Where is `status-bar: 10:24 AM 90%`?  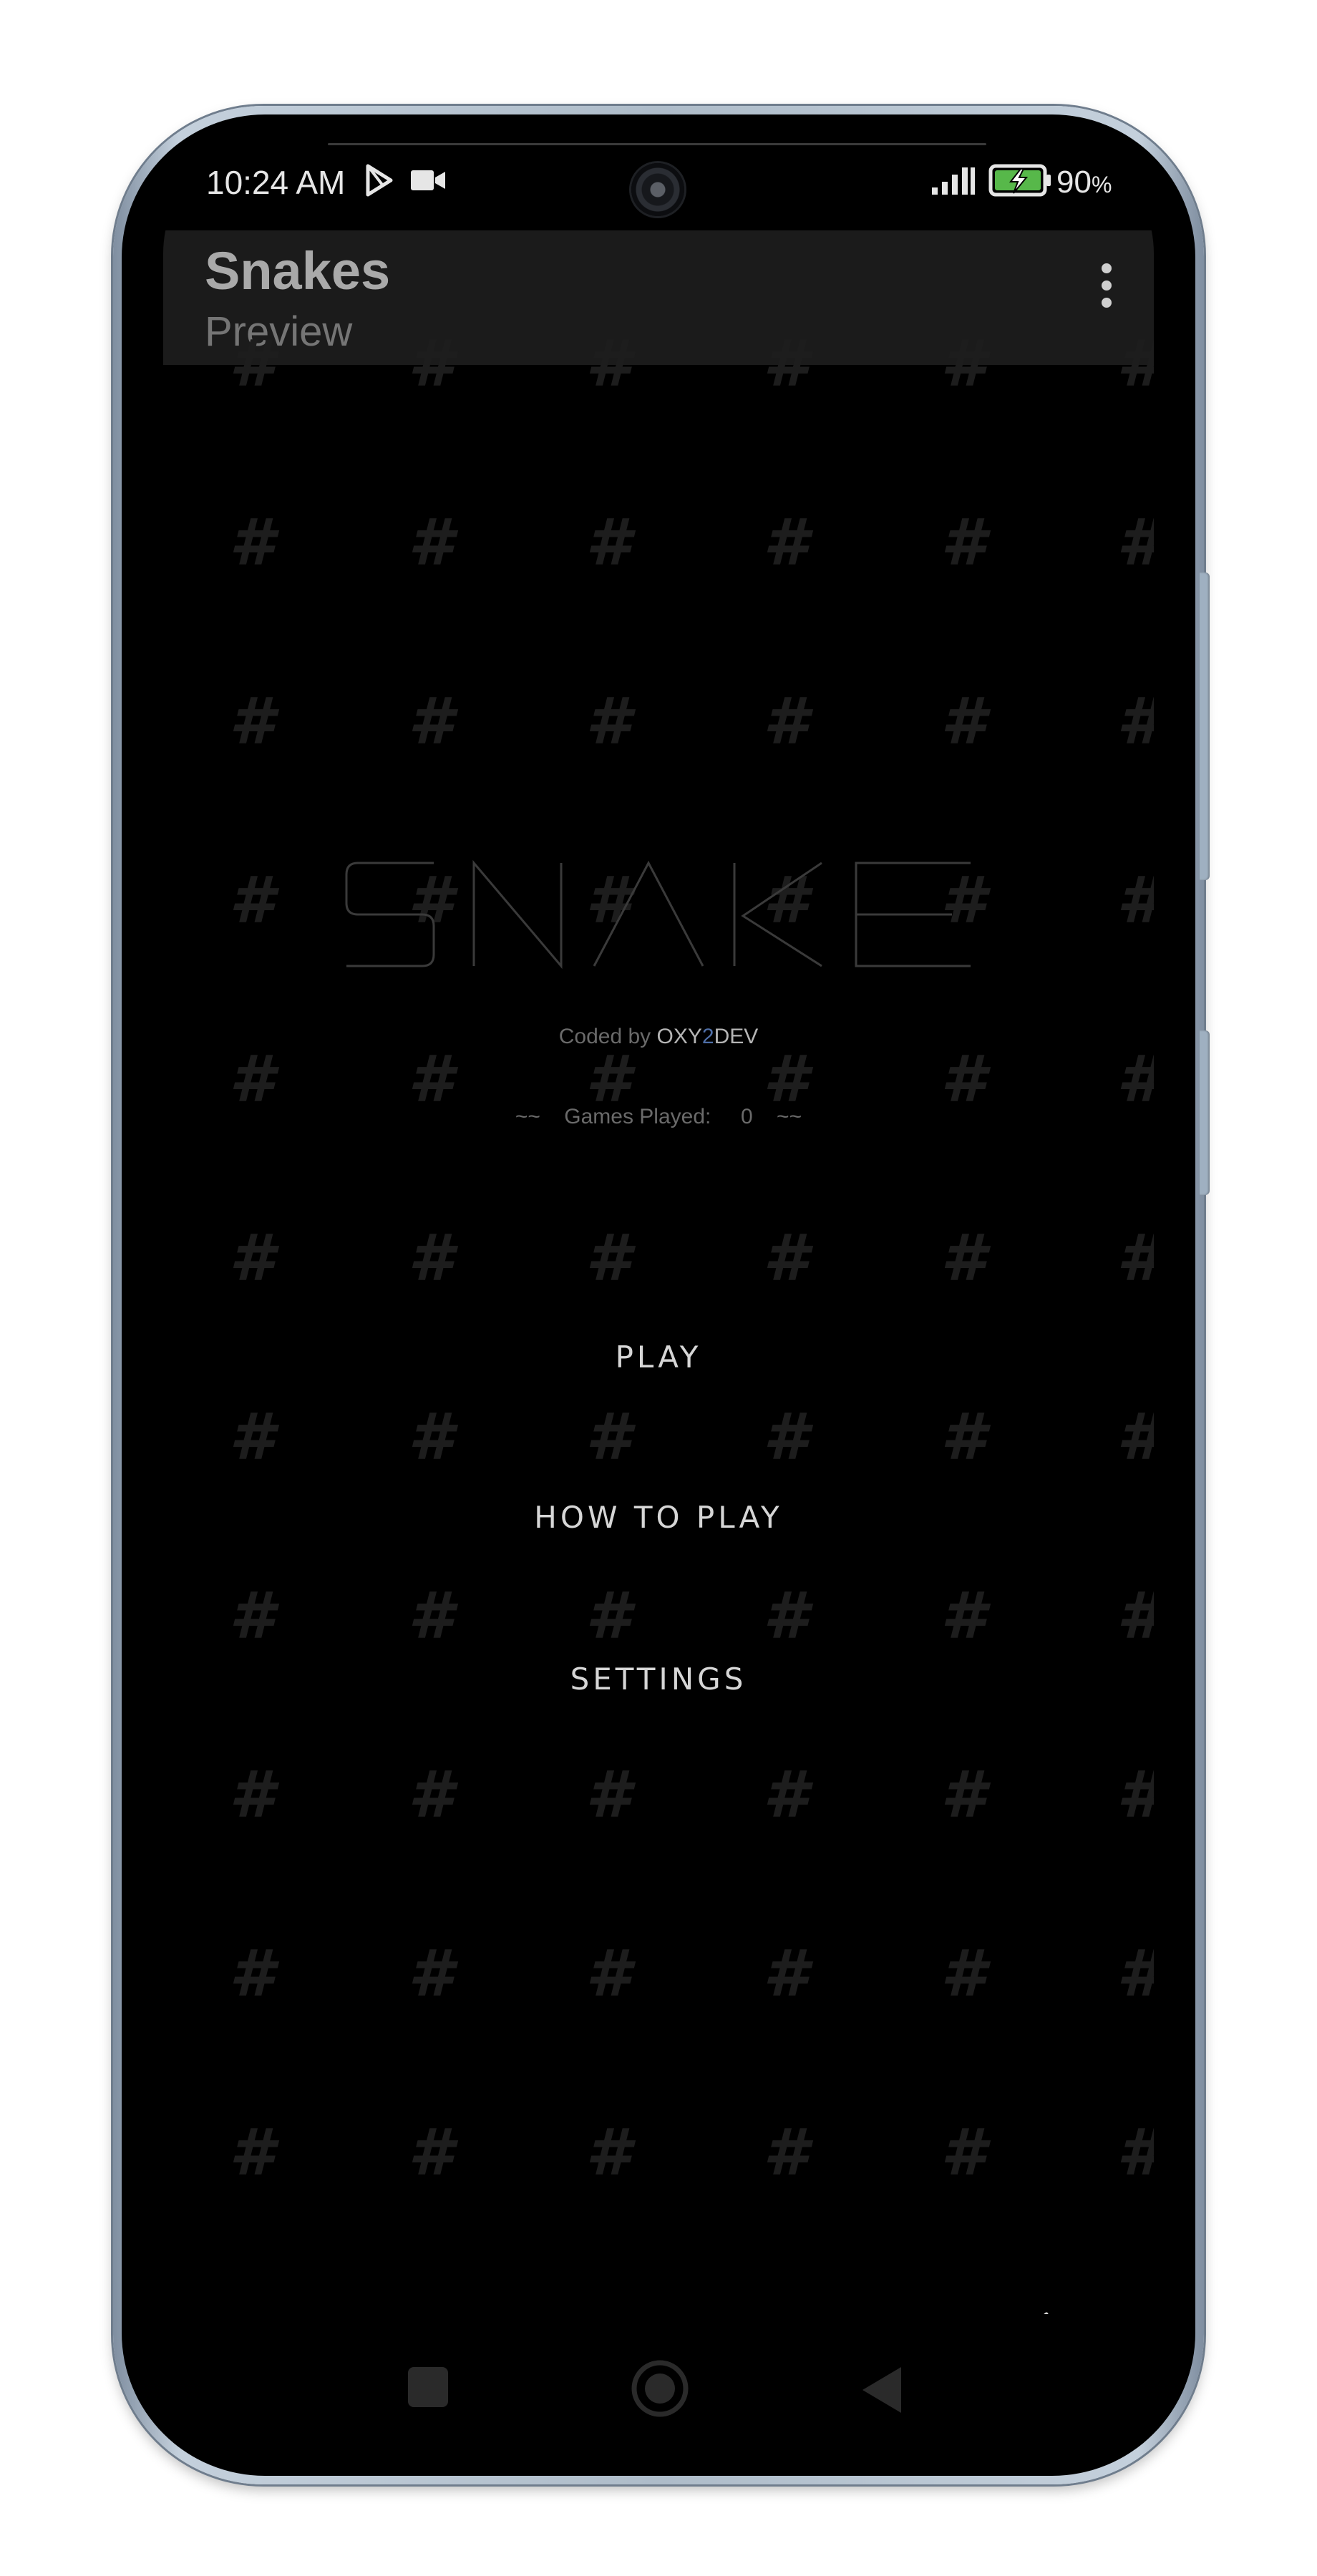 status-bar: 10:24 AM 90% is located at coordinates (658, 184).